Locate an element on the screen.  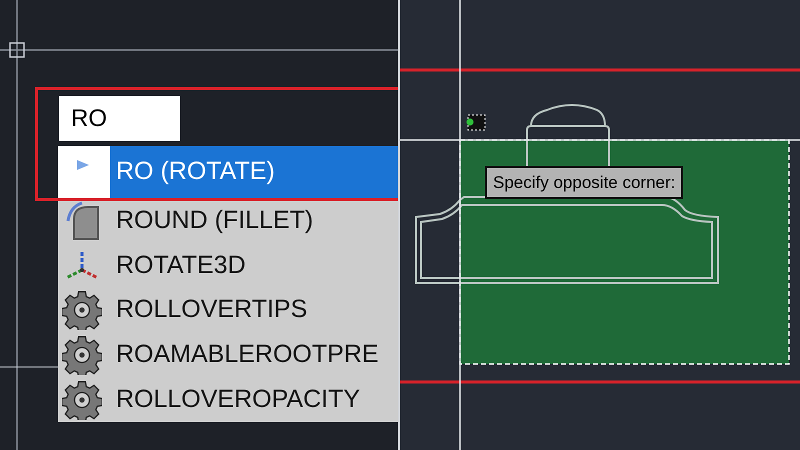
tooltip: Specify opposite corner: is located at coordinates (584, 182).